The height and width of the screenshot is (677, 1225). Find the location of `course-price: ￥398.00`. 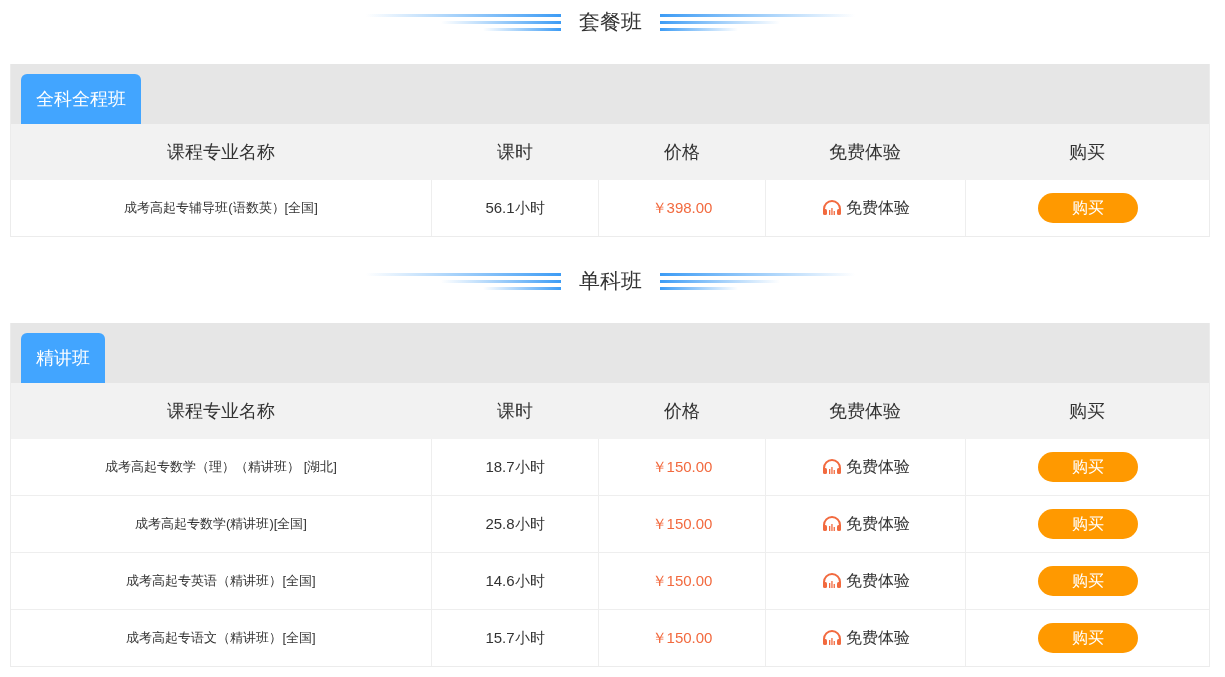

course-price: ￥398.00 is located at coordinates (682, 208).